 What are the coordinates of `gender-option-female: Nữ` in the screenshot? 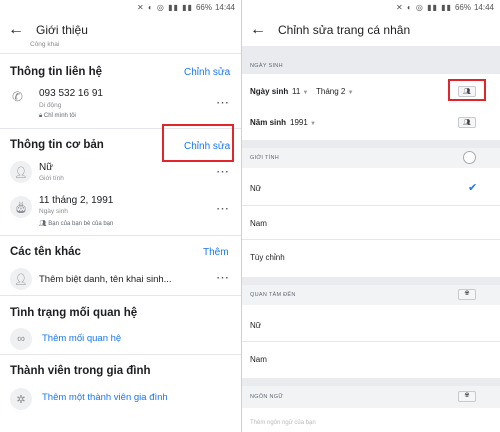 It's located at (255, 188).